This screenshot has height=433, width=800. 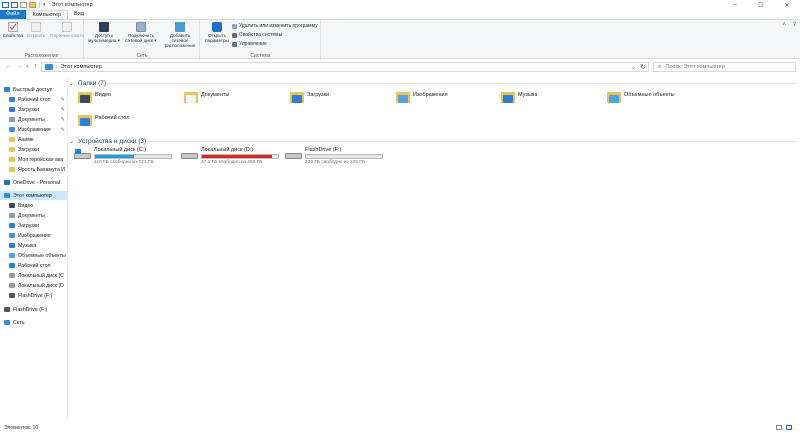 What do you see at coordinates (141, 32) in the screenshot?
I see `map-network-drive-button: Подключить сетевой диск ▾` at bounding box center [141, 32].